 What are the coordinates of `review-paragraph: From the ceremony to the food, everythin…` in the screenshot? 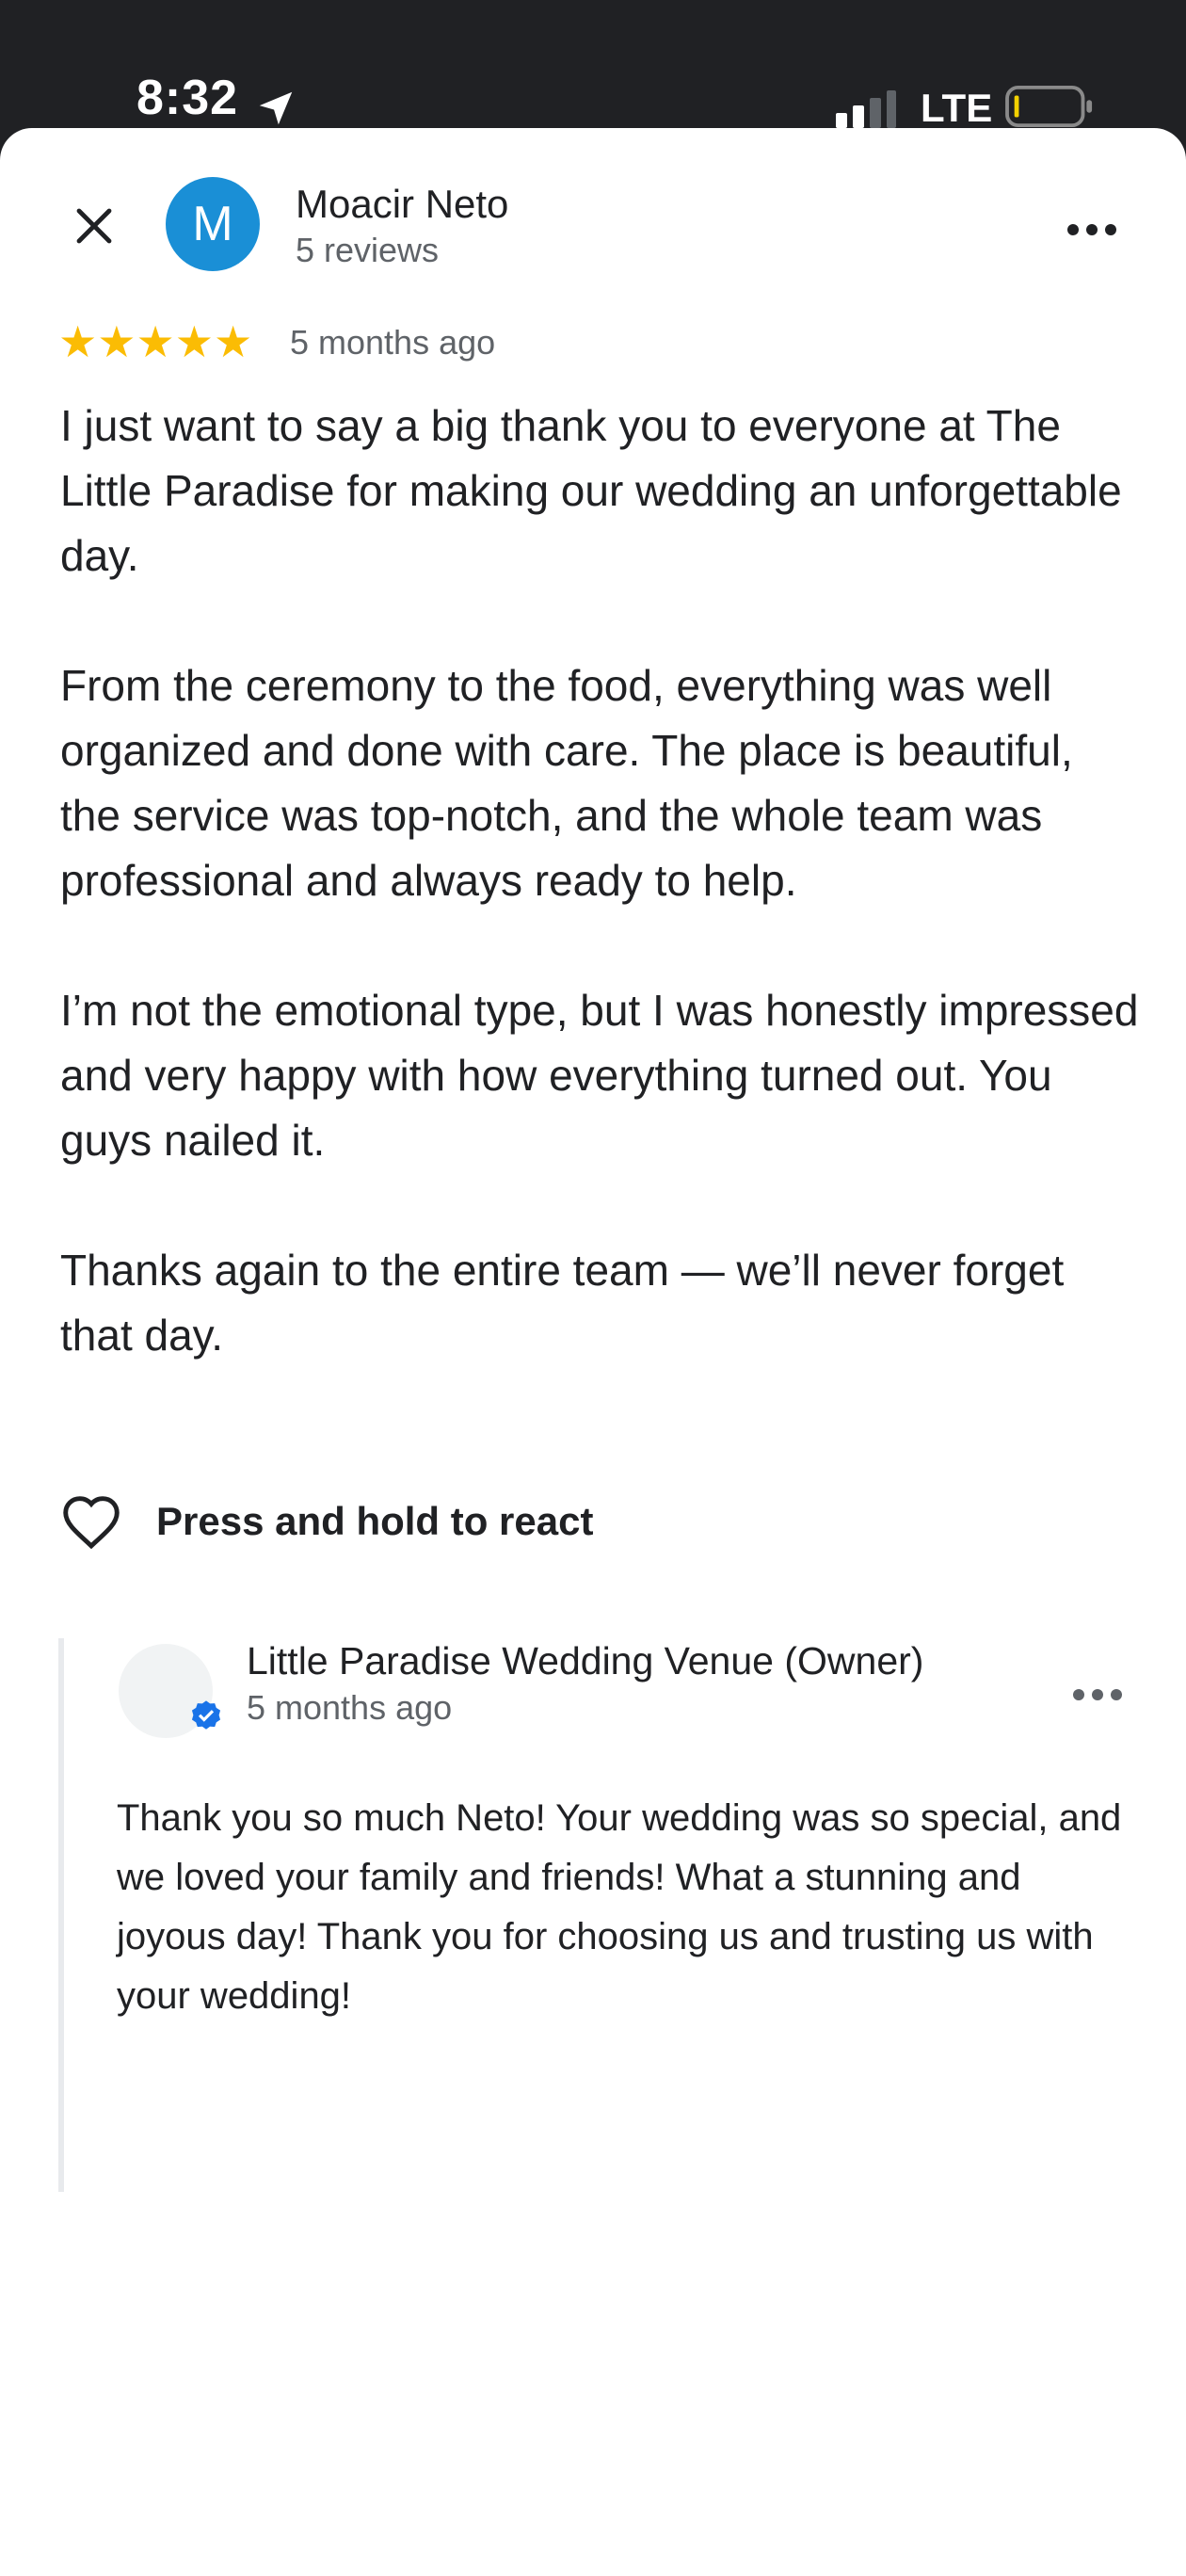 It's located at (566, 783).